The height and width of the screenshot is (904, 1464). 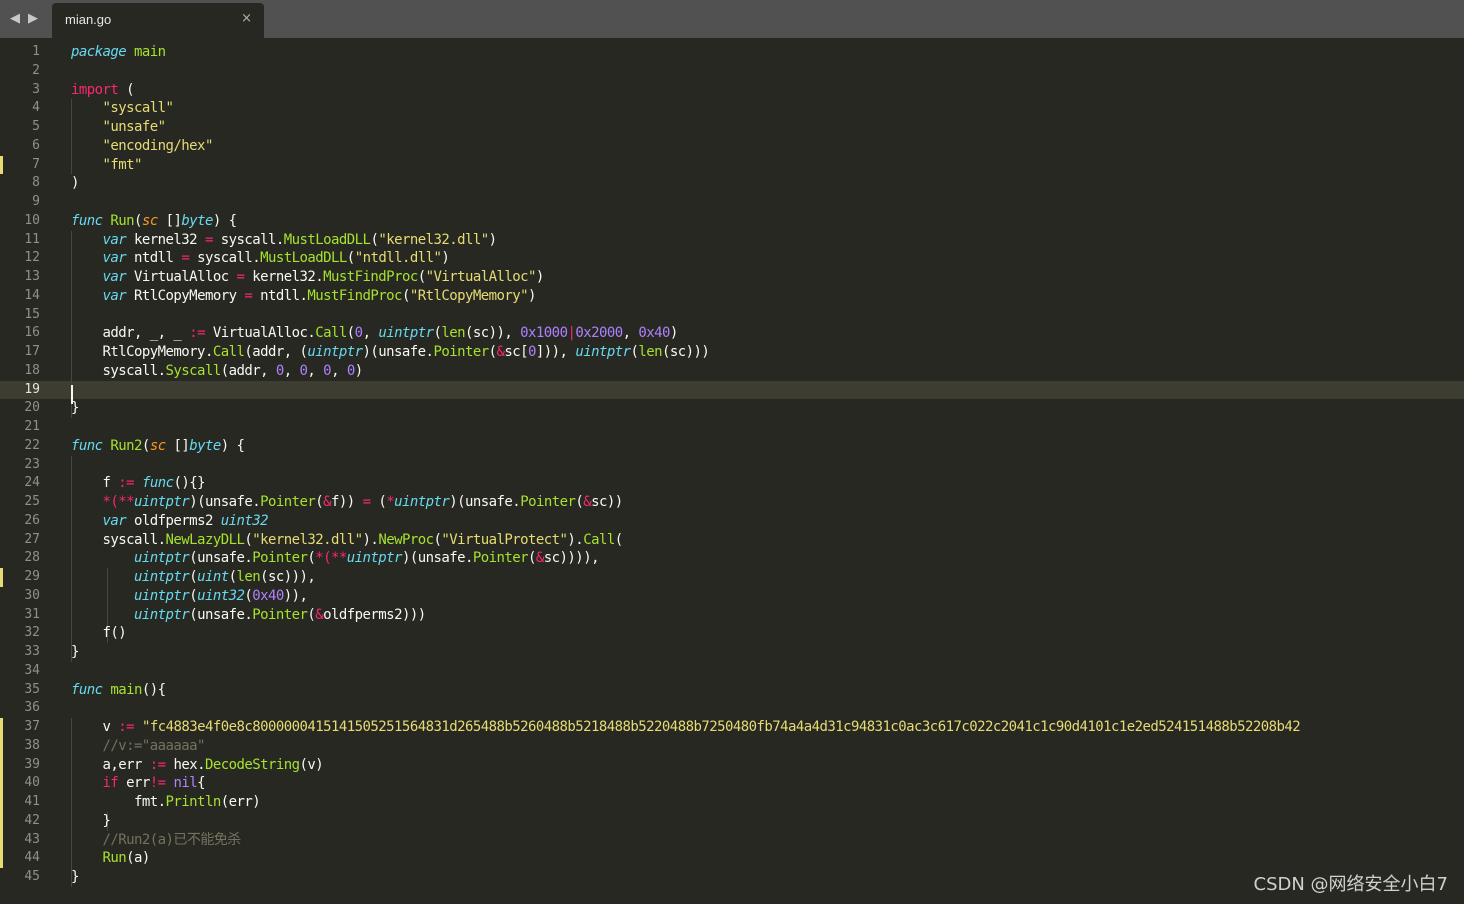 I want to click on line-number: 34, so click(x=32, y=670).